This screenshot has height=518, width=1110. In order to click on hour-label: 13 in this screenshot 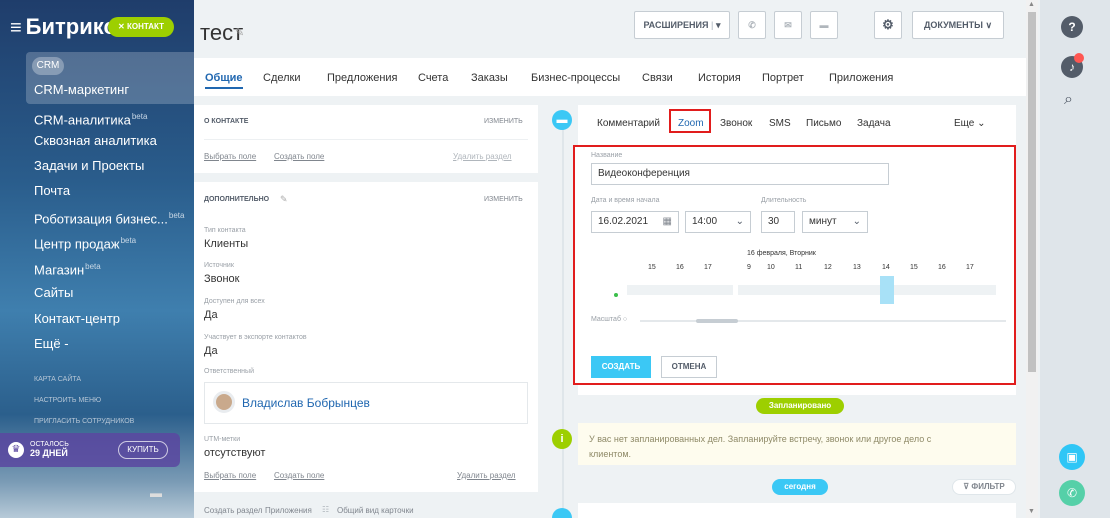, I will do `click(857, 267)`.